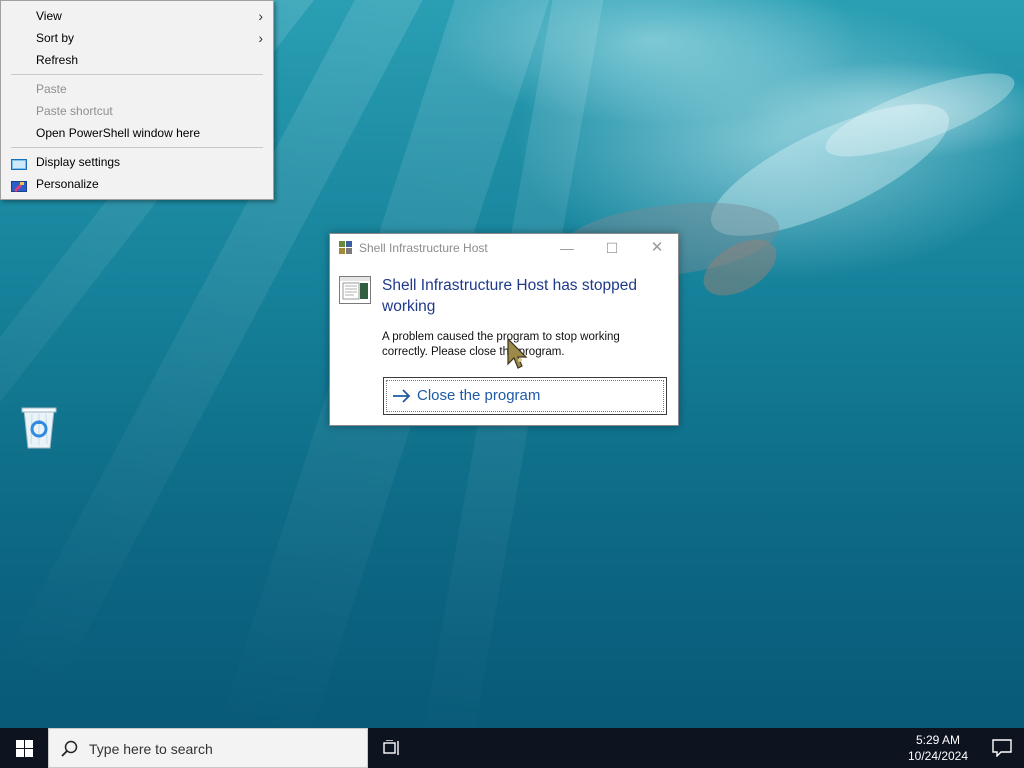 Image resolution: width=1024 pixels, height=768 pixels. What do you see at coordinates (519, 353) in the screenshot?
I see `busy-cursor-icon` at bounding box center [519, 353].